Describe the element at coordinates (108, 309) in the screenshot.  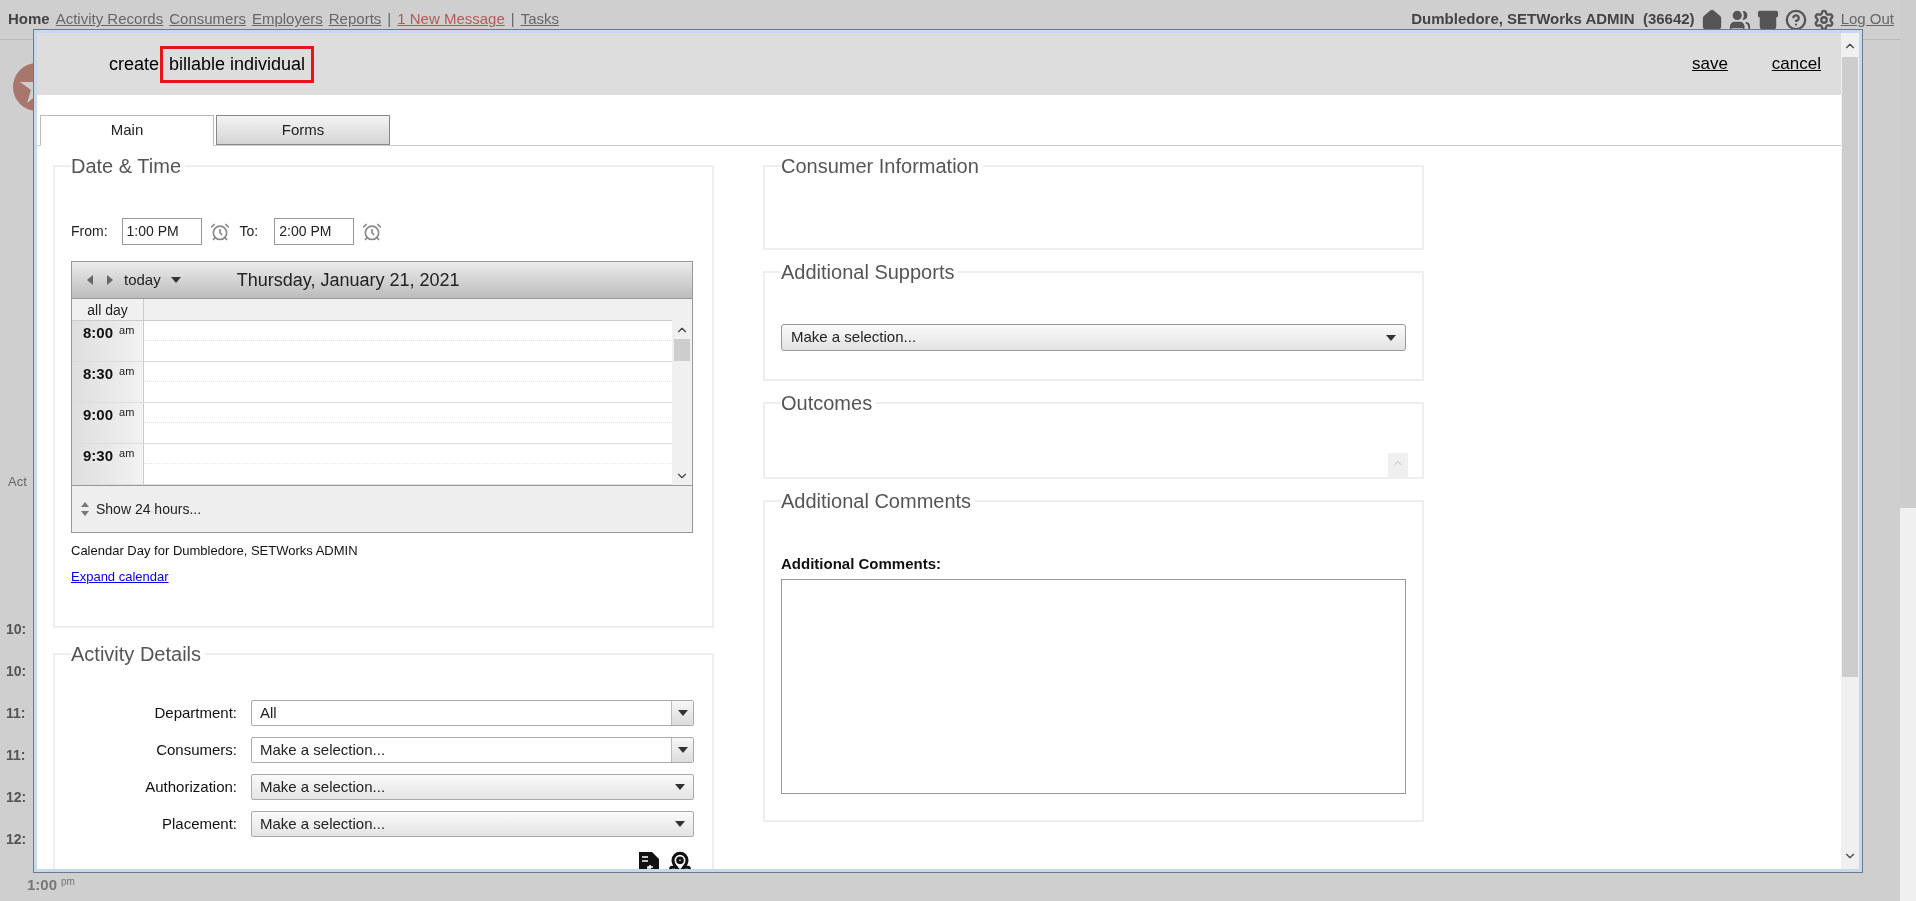
I see `all-day-label: all day` at that location.